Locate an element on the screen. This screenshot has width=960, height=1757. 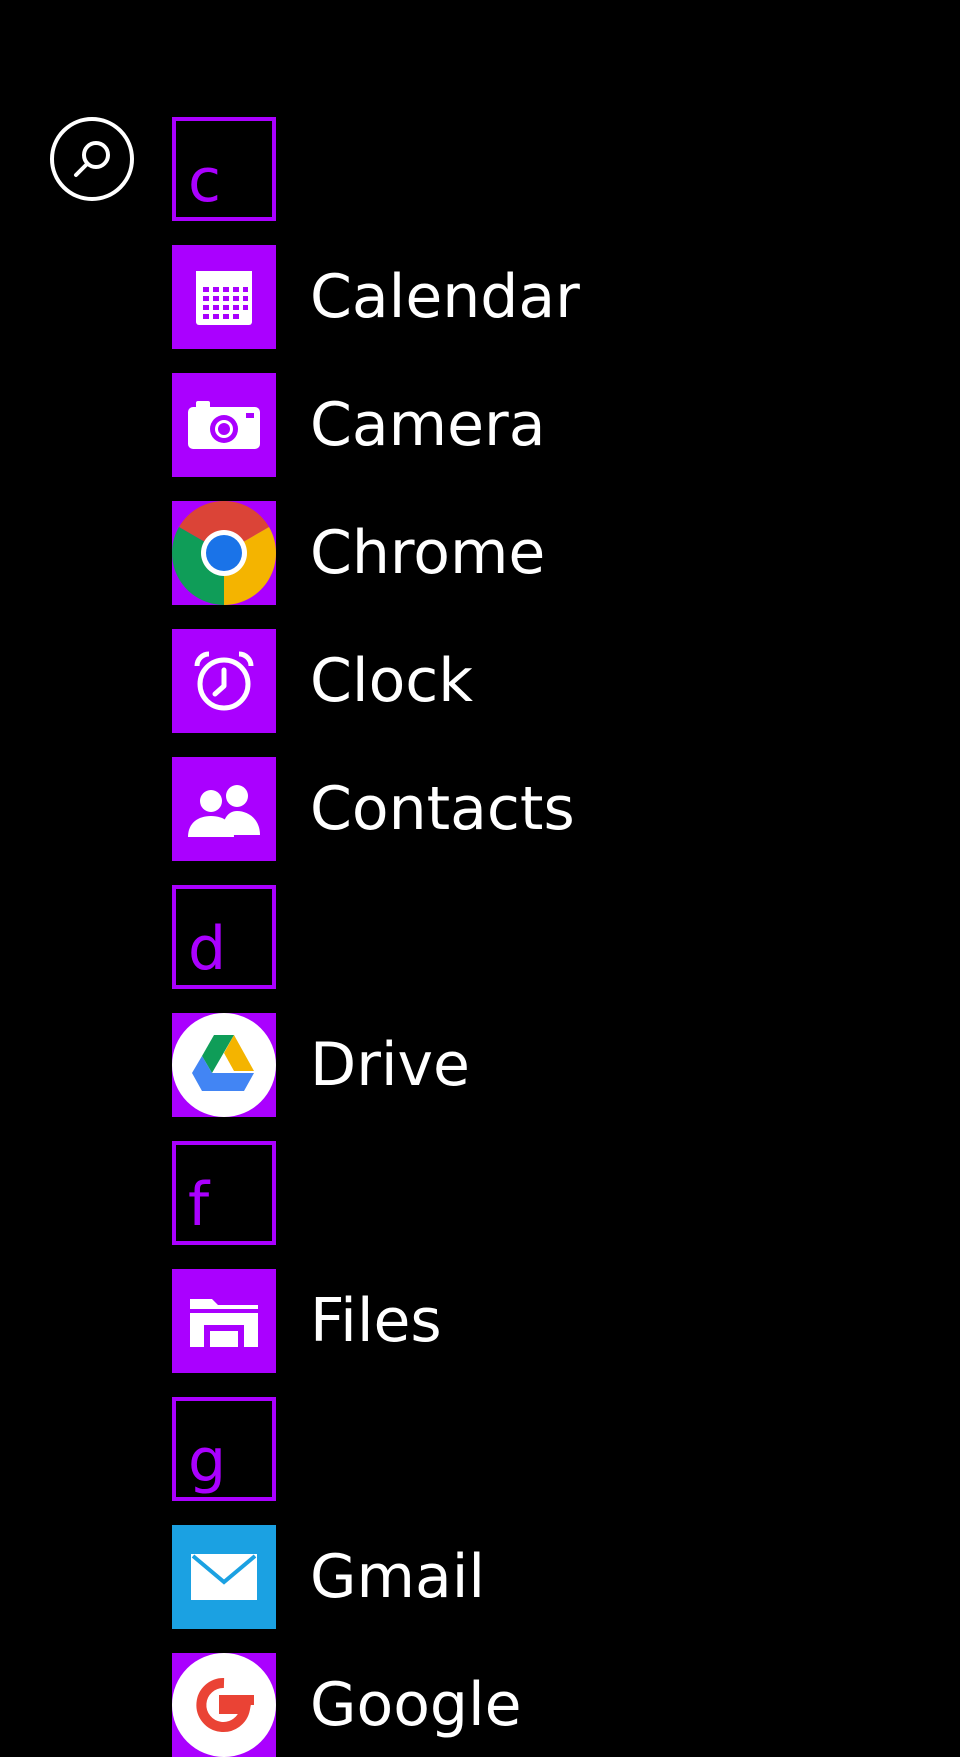
app-item-contacts: Contacts is located at coordinates (373, 809).